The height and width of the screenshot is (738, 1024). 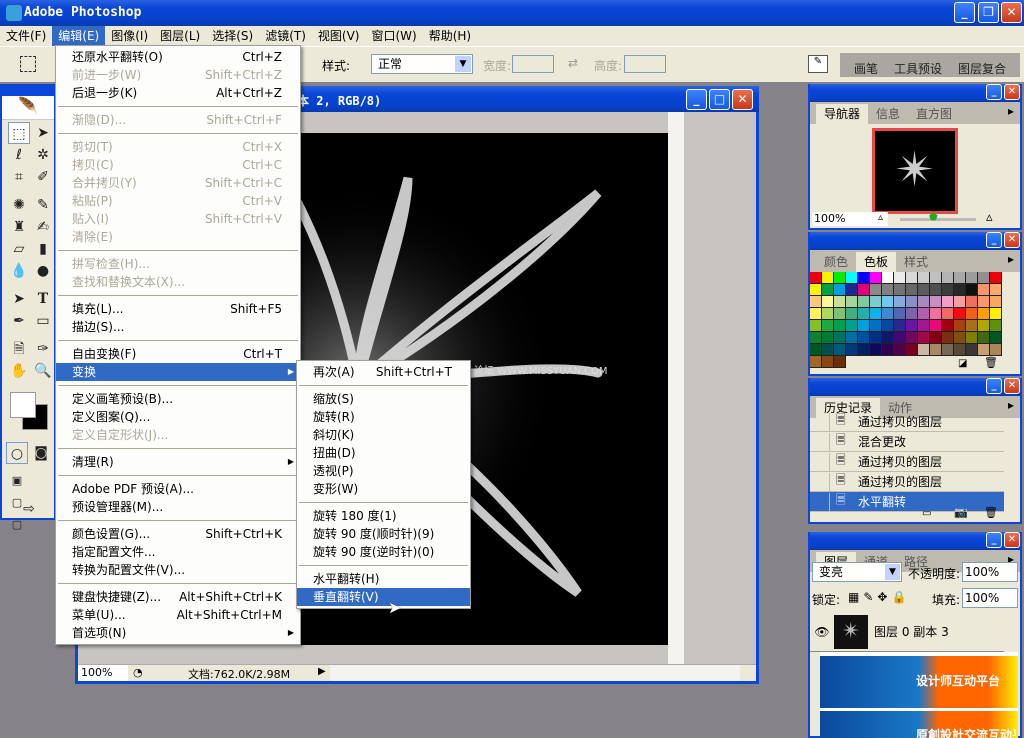 What do you see at coordinates (178, 147) in the screenshot?
I see `menu-item: 剪切(T) Ctrl+X` at bounding box center [178, 147].